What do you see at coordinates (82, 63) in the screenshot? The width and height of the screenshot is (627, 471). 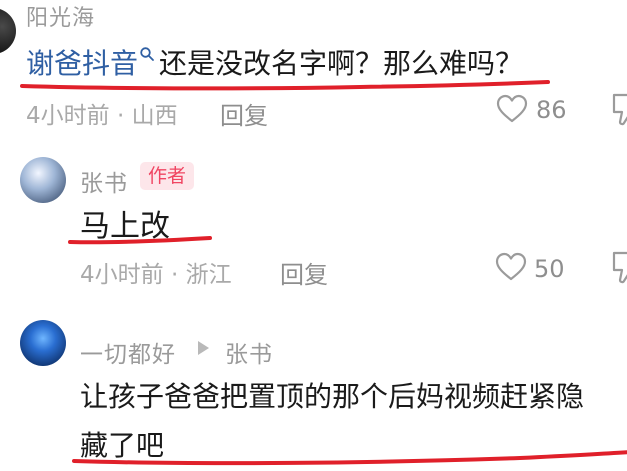 I see `mention-link: 谢爸抖音` at bounding box center [82, 63].